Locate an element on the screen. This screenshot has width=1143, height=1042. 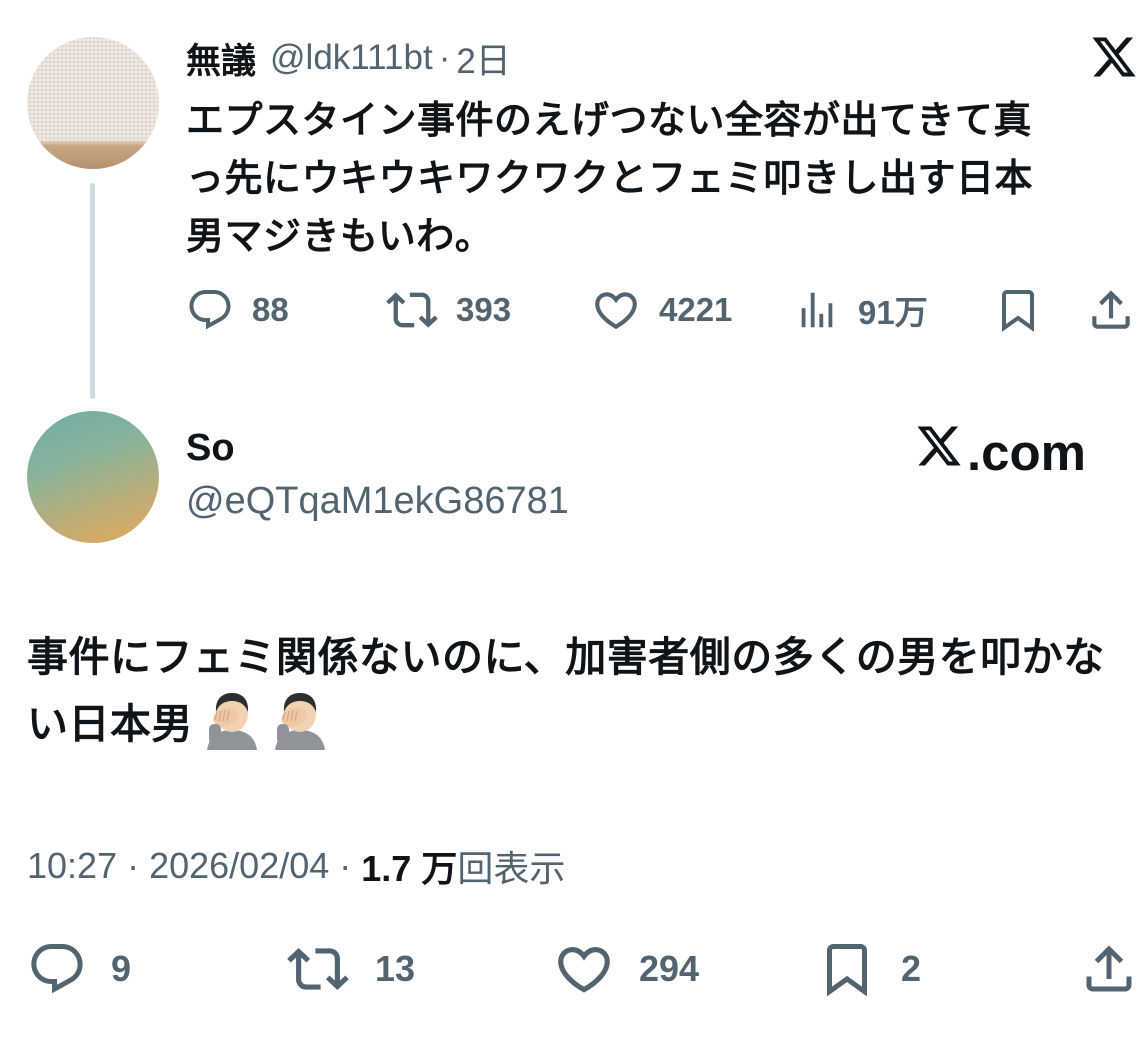
parent-text-line: エプスタイン事件のえげつない全容が出てきて真 is located at coordinates (609, 121).